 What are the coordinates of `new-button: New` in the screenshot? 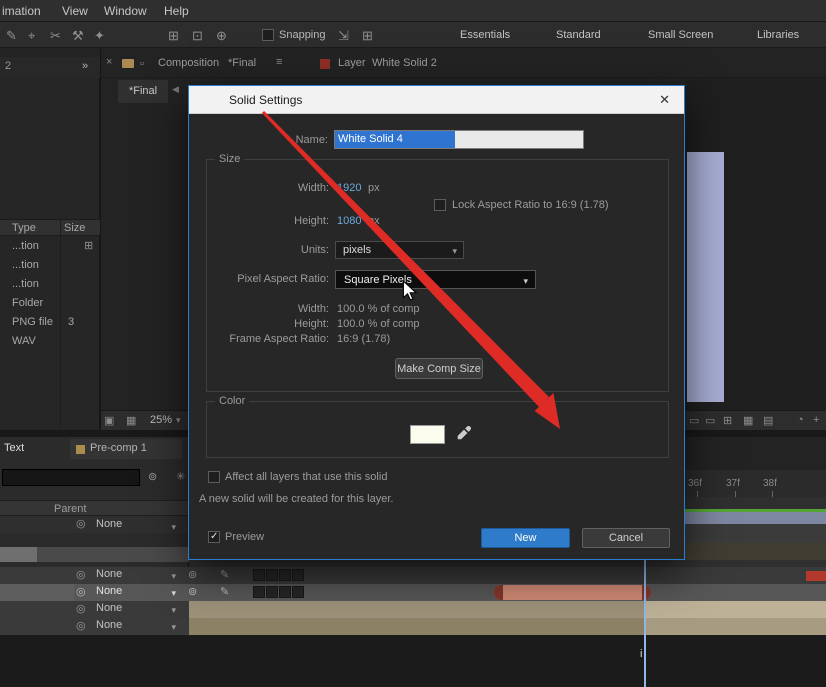 It's located at (525, 538).